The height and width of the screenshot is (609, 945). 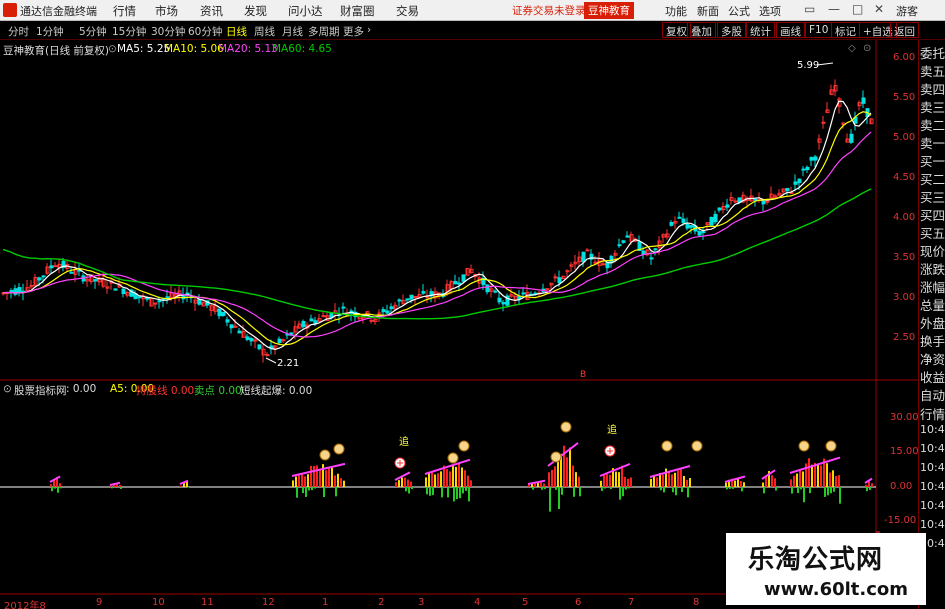 What do you see at coordinates (826, 569) in the screenshot?
I see `watermark-logo: 乐淘公式网 www.60lt.com` at bounding box center [826, 569].